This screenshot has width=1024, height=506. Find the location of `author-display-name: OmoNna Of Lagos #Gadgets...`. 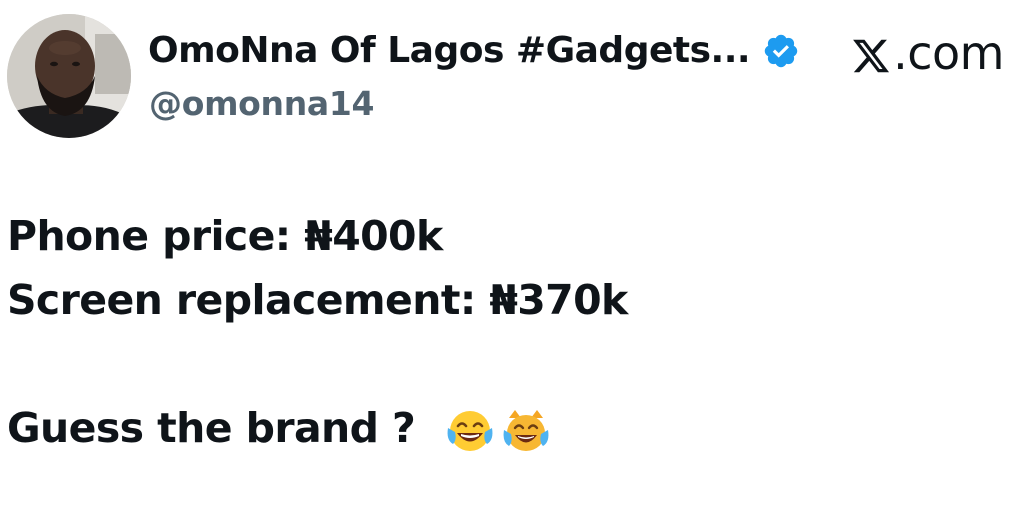

author-display-name: OmoNna Of Lagos #Gadgets... is located at coordinates (449, 50).